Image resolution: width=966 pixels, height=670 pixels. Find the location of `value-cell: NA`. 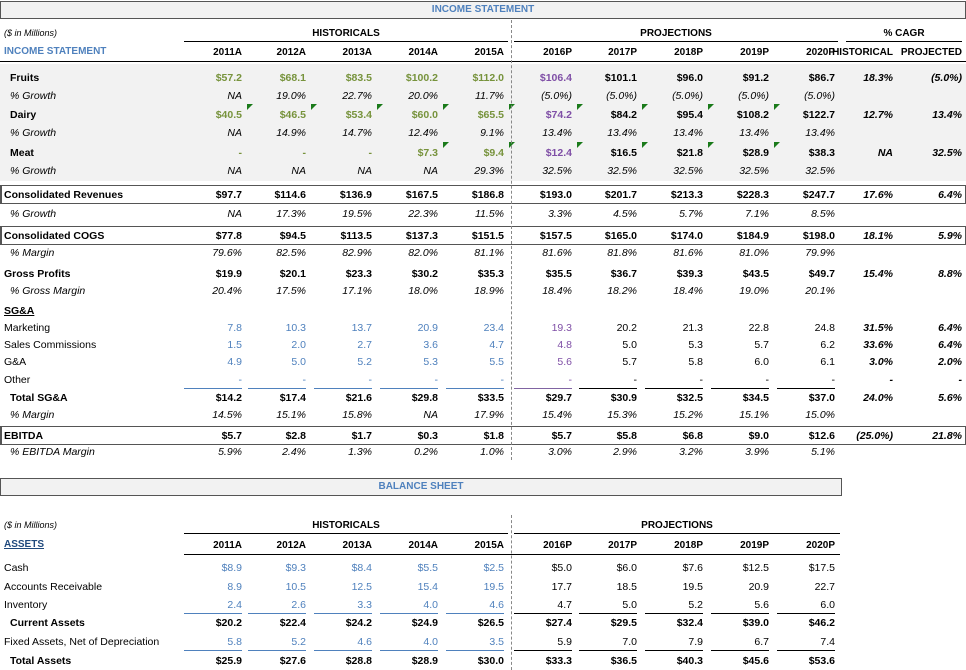

value-cell: NA is located at coordinates (207, 214).